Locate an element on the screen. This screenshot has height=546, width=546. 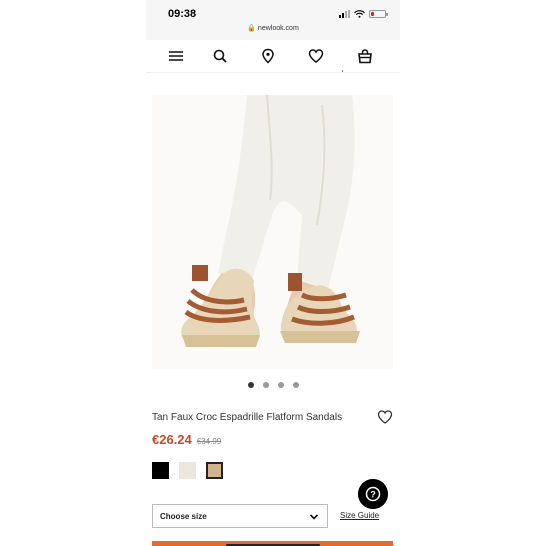
menu-icon is located at coordinates (176, 56).